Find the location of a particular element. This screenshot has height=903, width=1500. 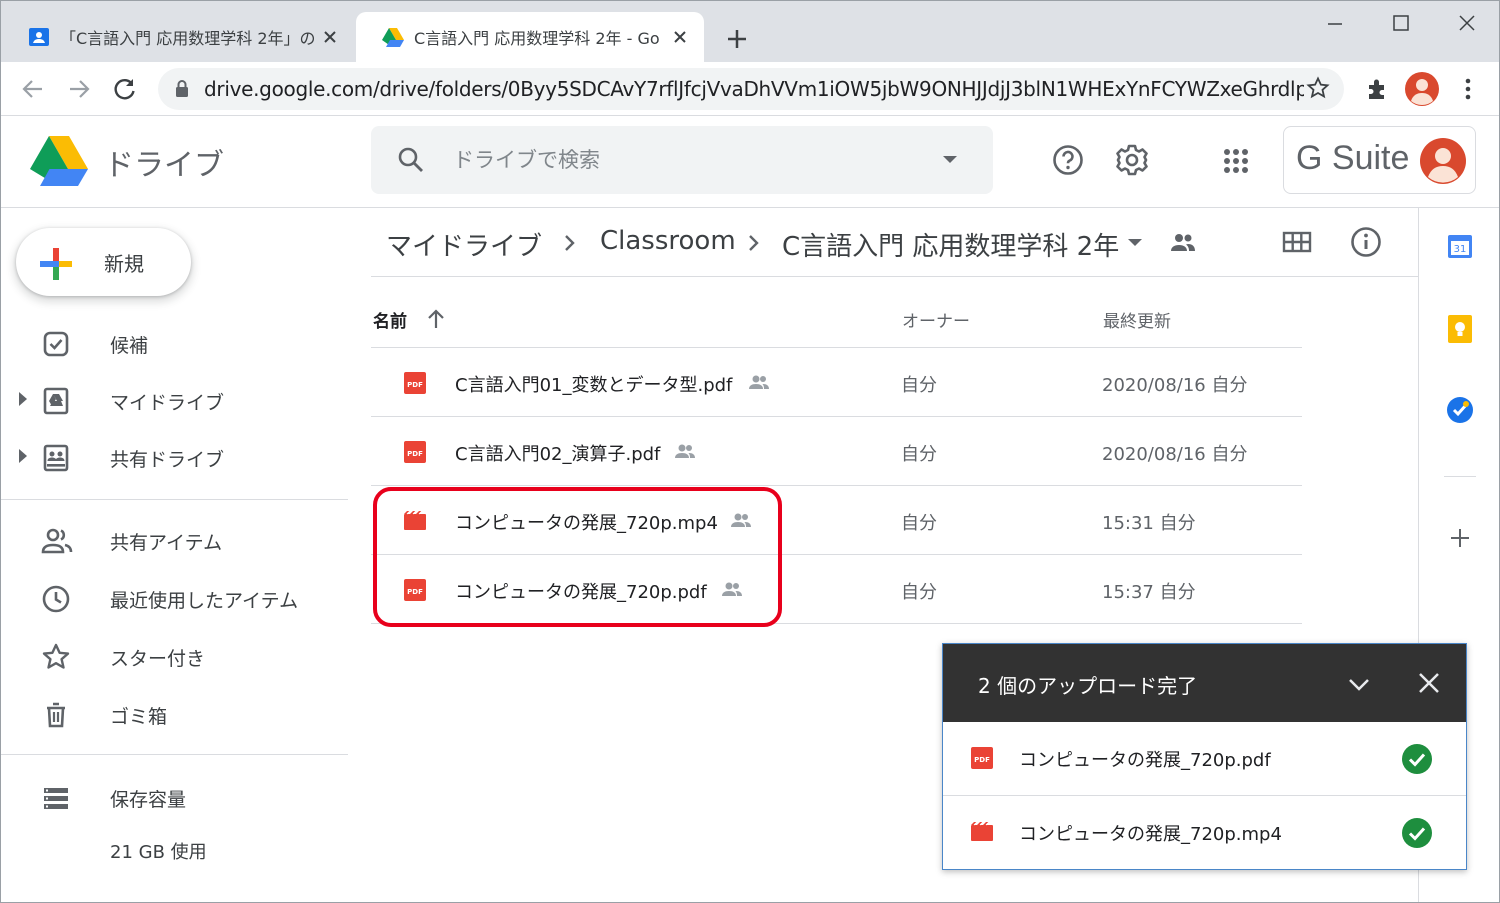

account-avatar is located at coordinates (1443, 161).